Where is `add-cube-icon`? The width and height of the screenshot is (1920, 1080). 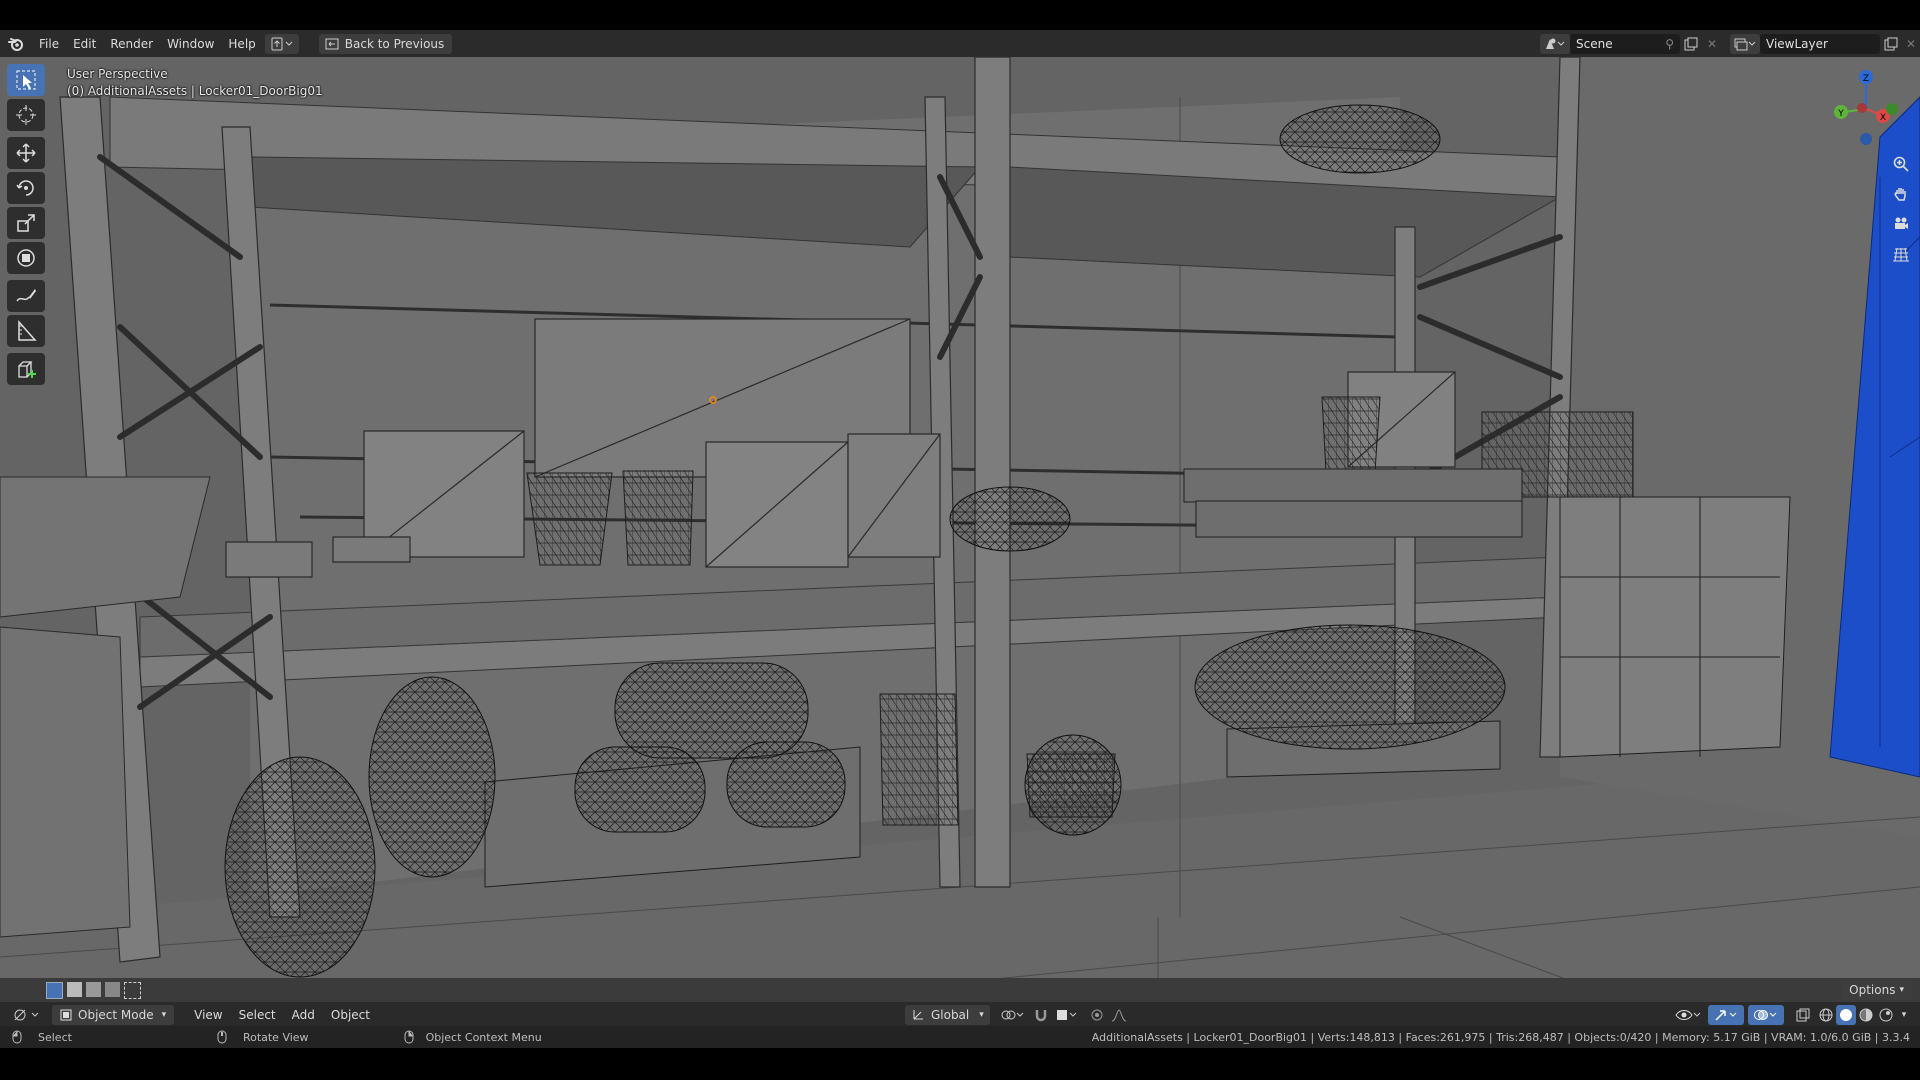 add-cube-icon is located at coordinates (27, 369).